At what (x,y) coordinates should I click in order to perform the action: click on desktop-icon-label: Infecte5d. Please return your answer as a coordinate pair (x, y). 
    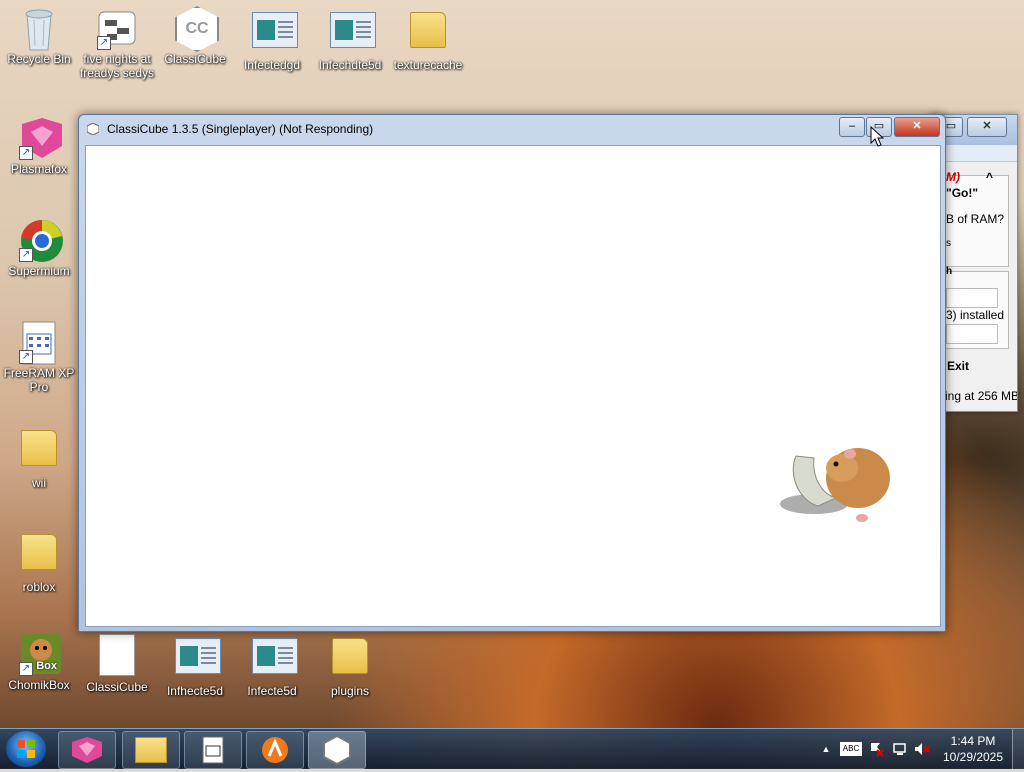
    Looking at the image, I should click on (272, 691).